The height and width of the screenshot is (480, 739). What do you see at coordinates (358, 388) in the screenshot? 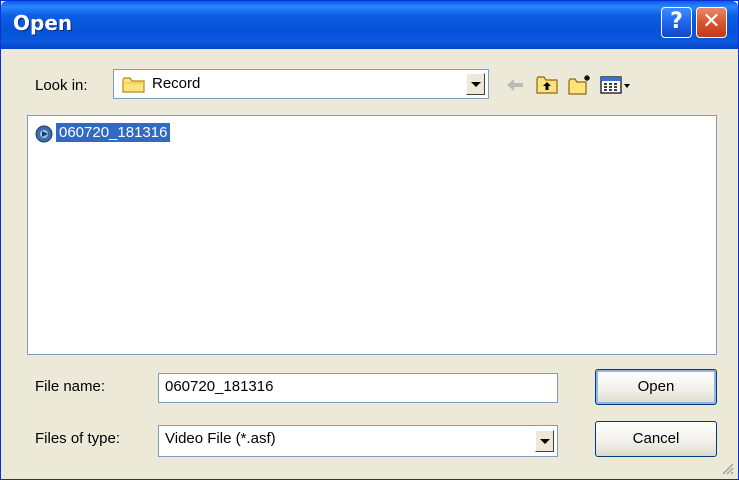
I see `file-name-input: 060720_181316` at bounding box center [358, 388].